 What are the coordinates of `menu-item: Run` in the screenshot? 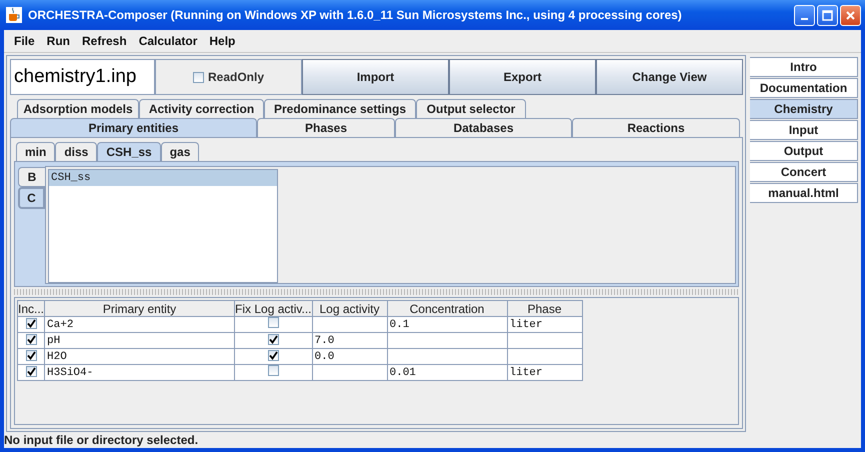 It's located at (58, 41).